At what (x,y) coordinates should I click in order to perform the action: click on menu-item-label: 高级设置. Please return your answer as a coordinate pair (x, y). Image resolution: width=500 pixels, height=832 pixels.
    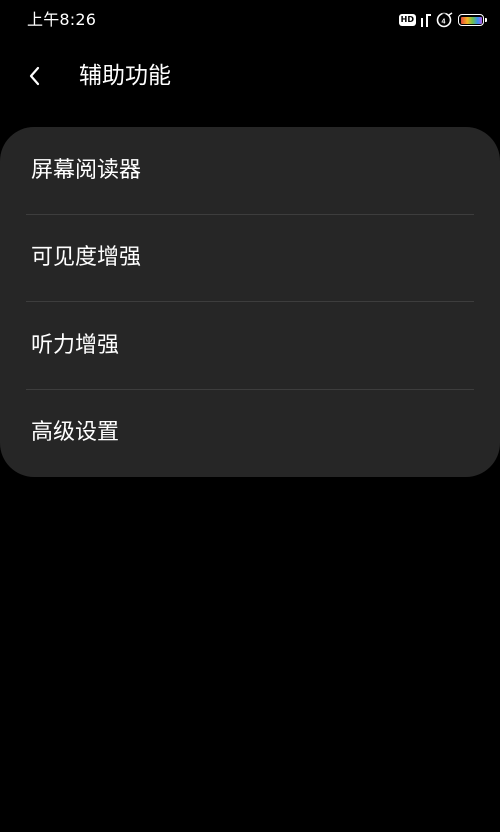
    Looking at the image, I should click on (75, 433).